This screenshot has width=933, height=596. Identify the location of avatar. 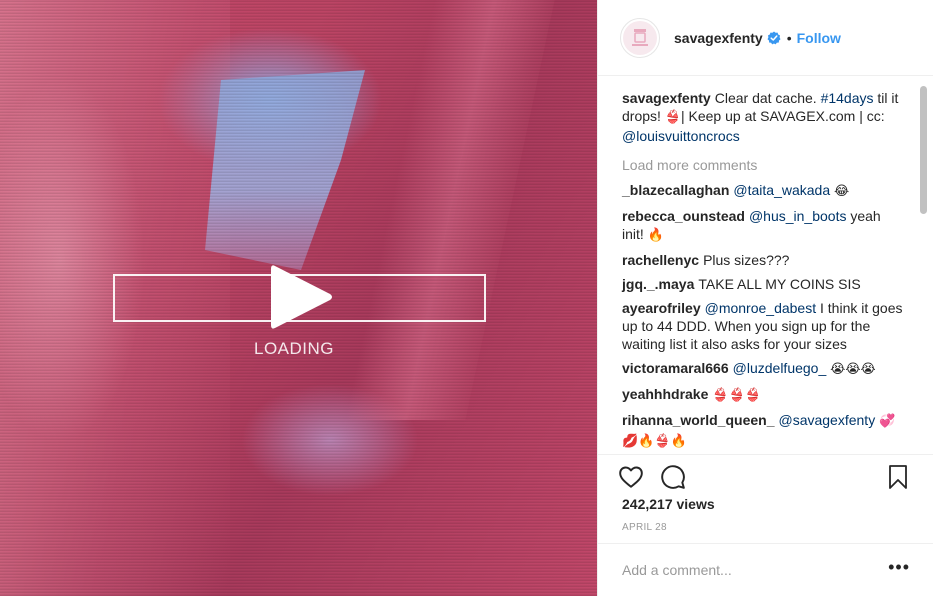
(640, 37).